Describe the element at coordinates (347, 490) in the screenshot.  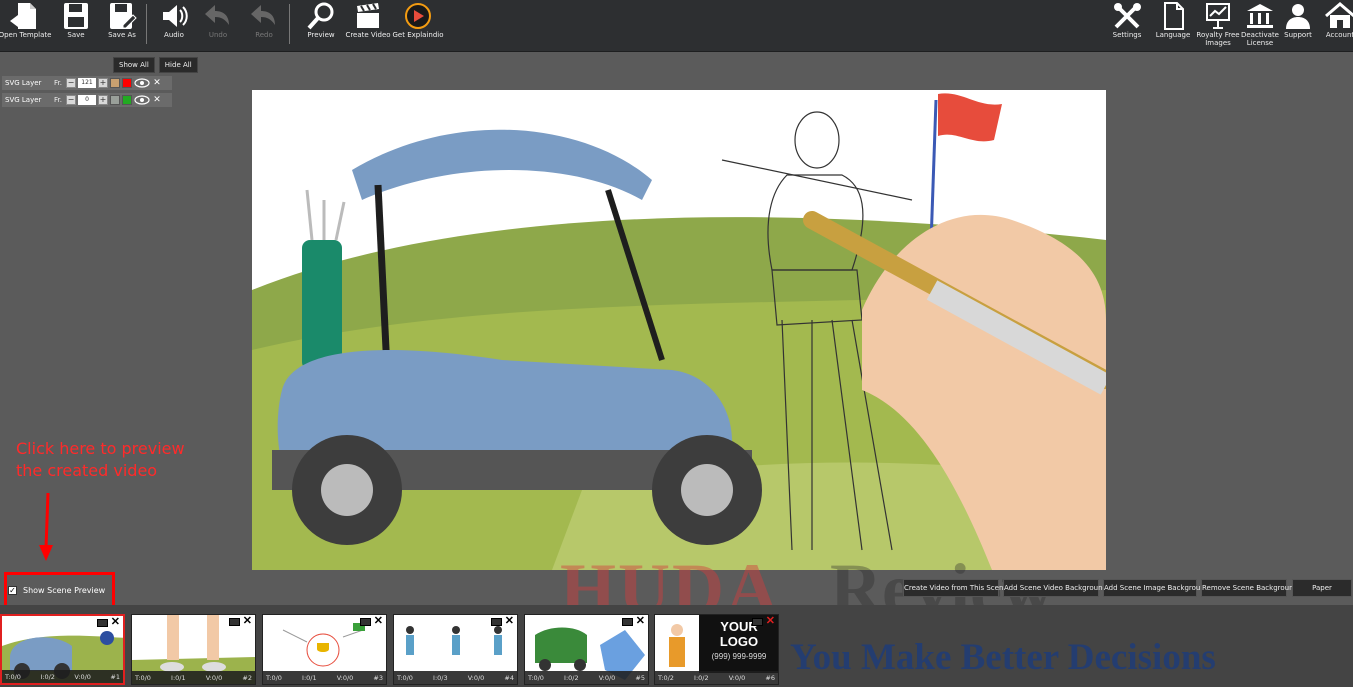
I see `cart-hub-rear` at that location.